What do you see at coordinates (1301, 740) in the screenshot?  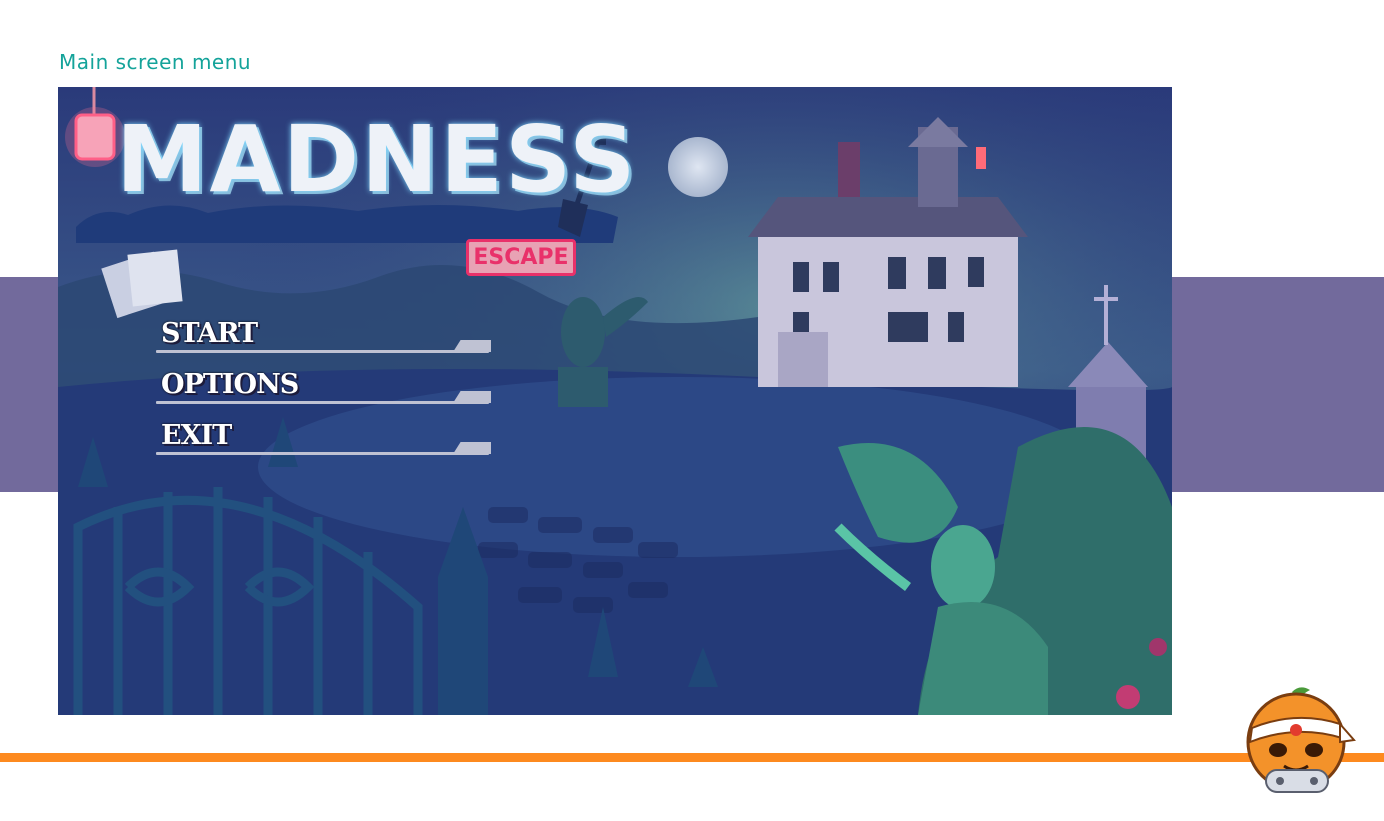 I see `orange-gamepad-mascot-icon` at bounding box center [1301, 740].